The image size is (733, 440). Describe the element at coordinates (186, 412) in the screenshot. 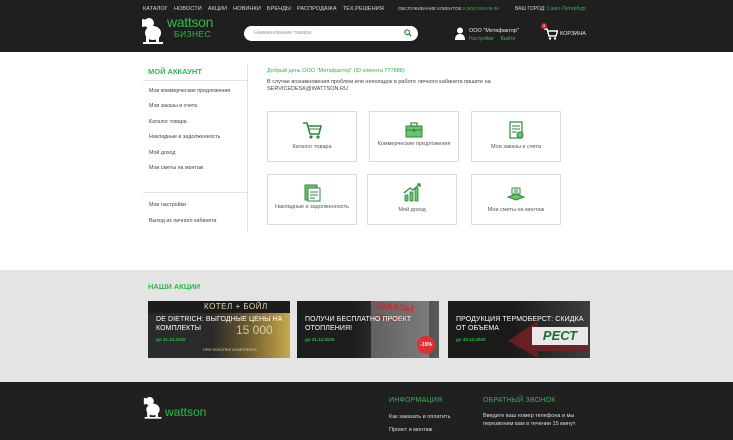

I see `footer-wordmark: wattson` at that location.